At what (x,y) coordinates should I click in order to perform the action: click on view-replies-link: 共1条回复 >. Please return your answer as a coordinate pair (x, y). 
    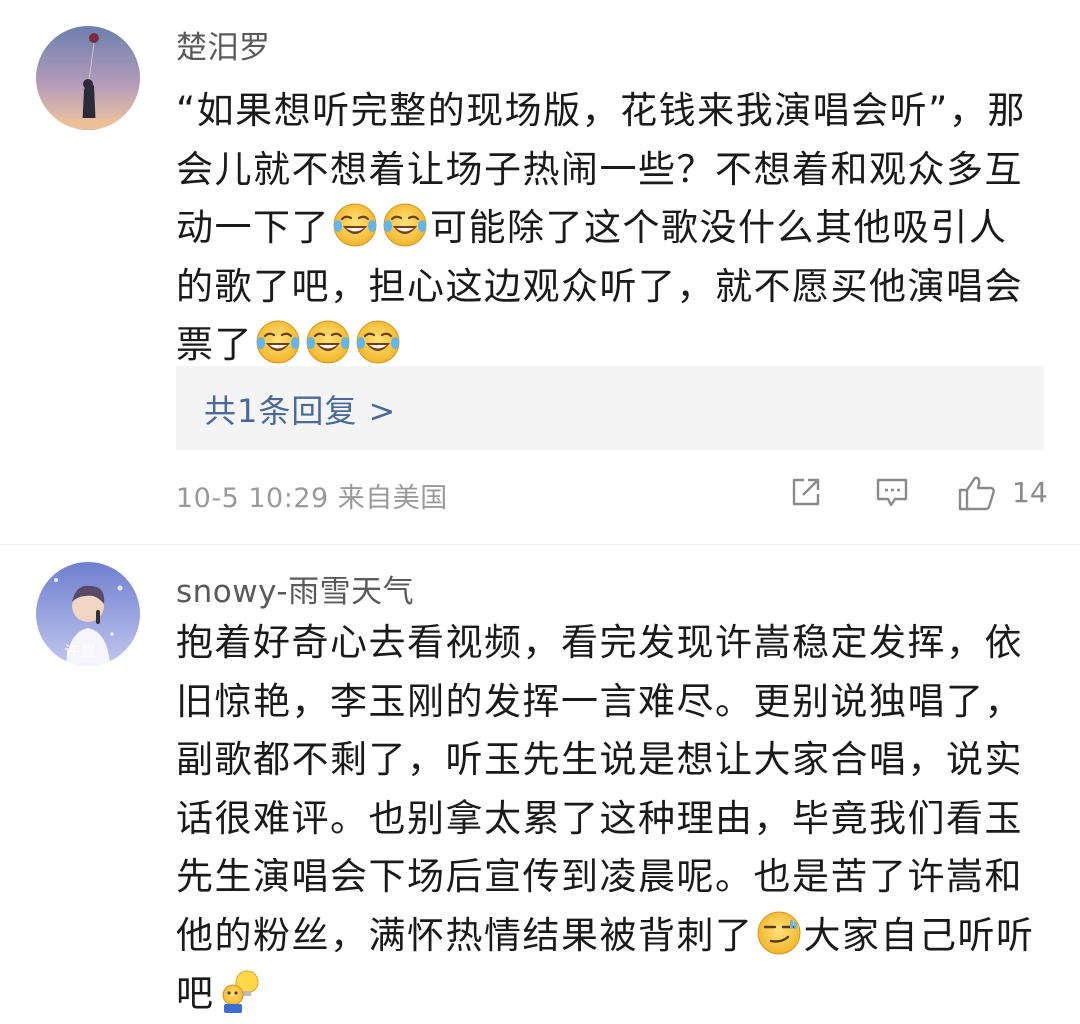
    Looking at the image, I should click on (300, 409).